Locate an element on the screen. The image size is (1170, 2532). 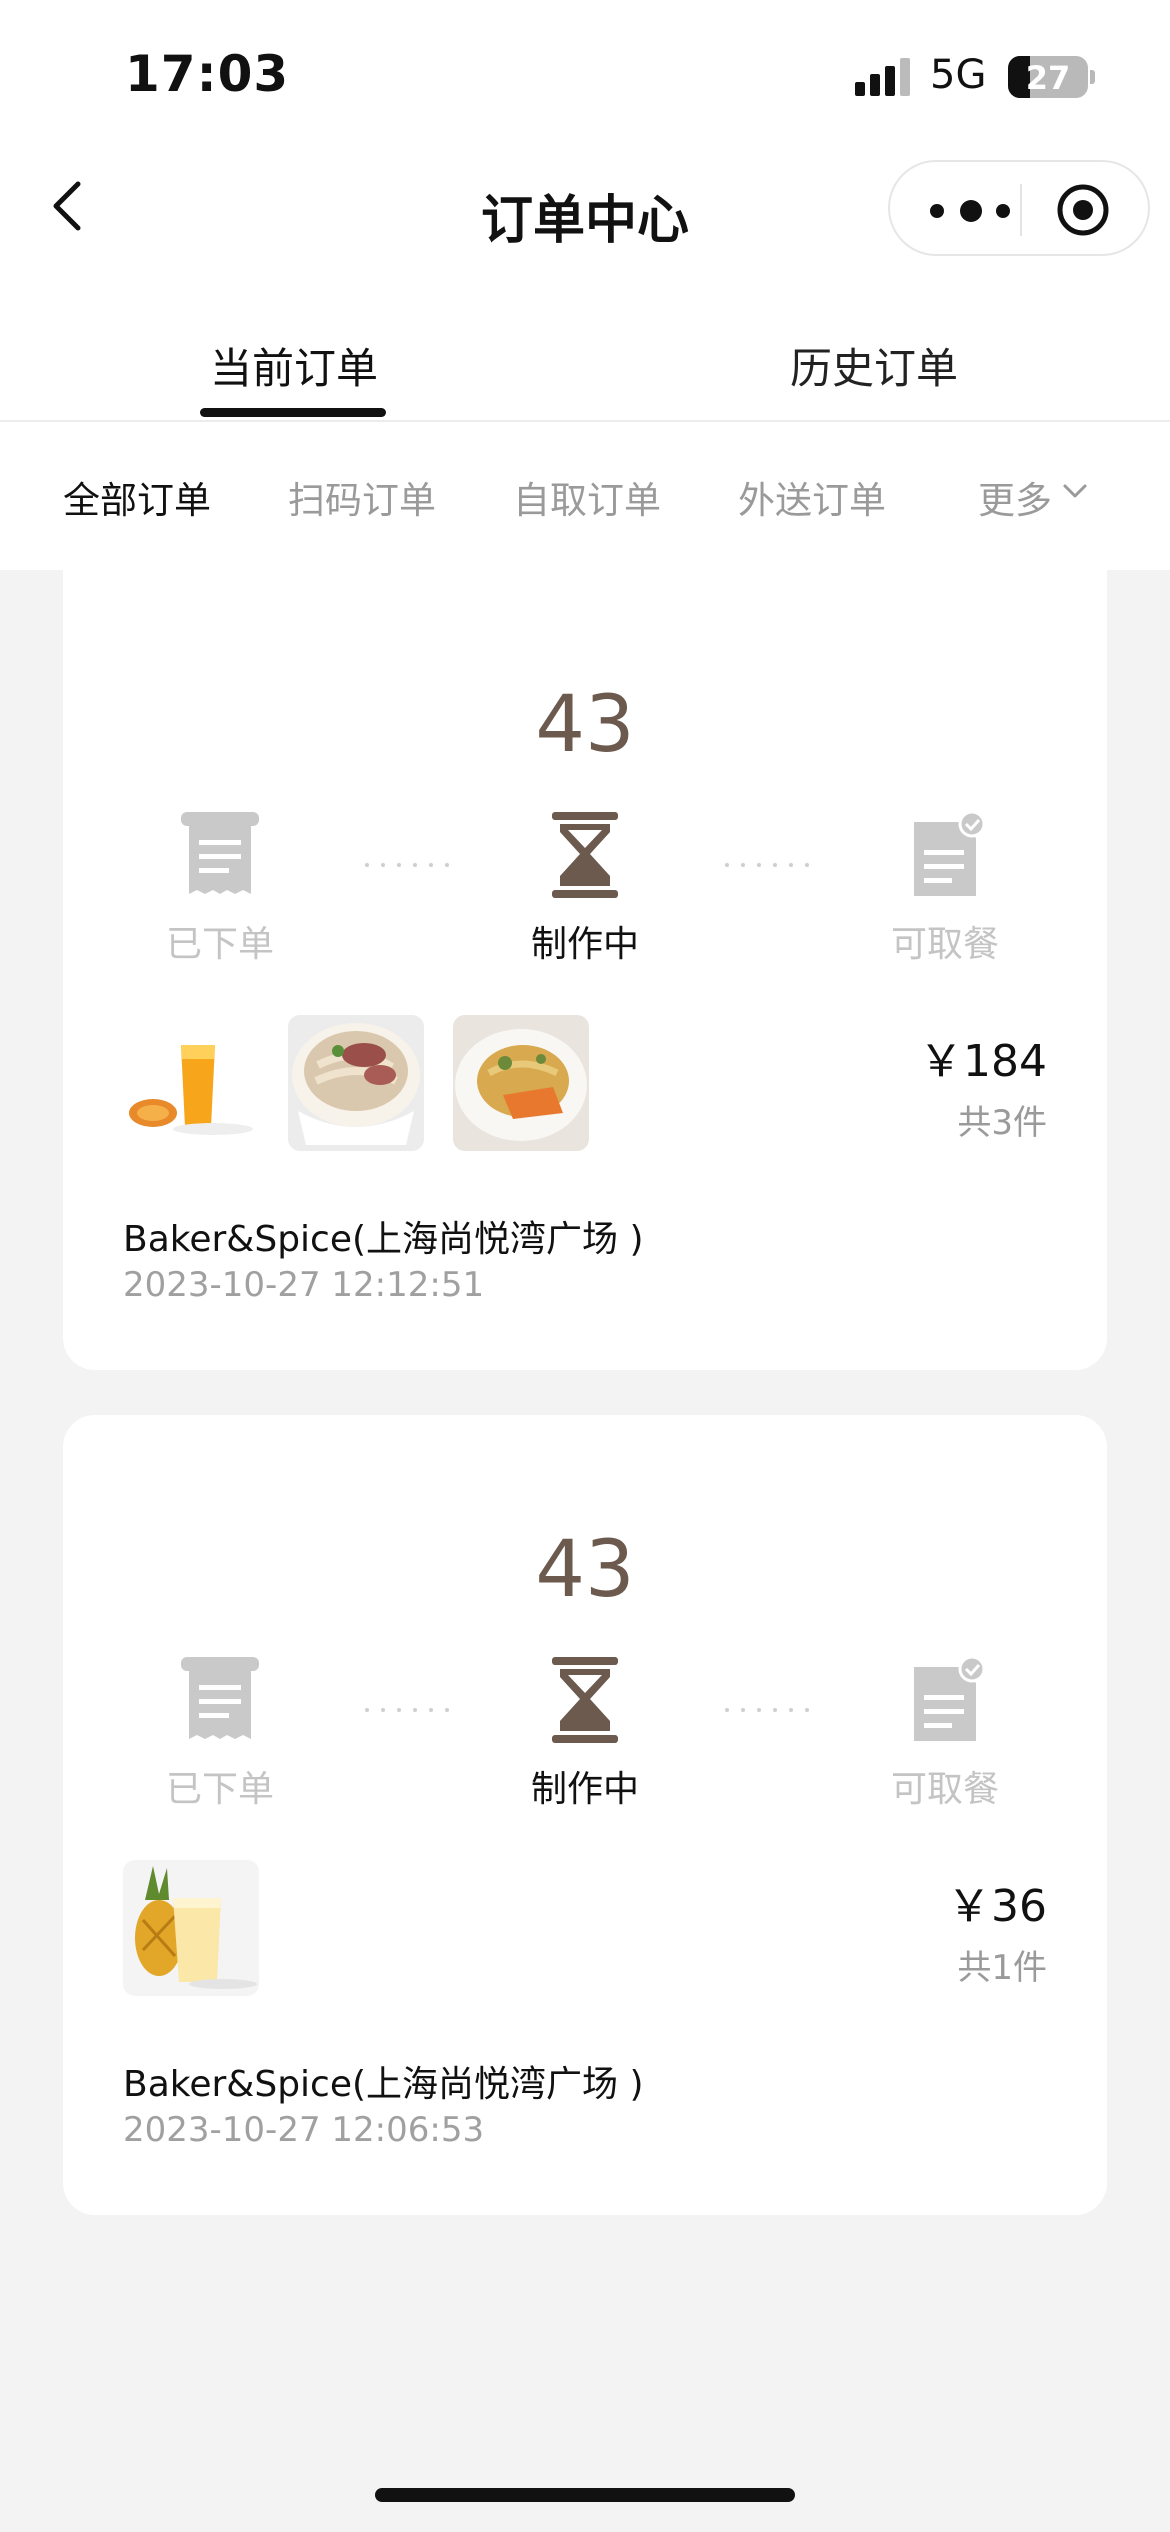
filter-delivery-orders: 外送订单 is located at coordinates (812, 497).